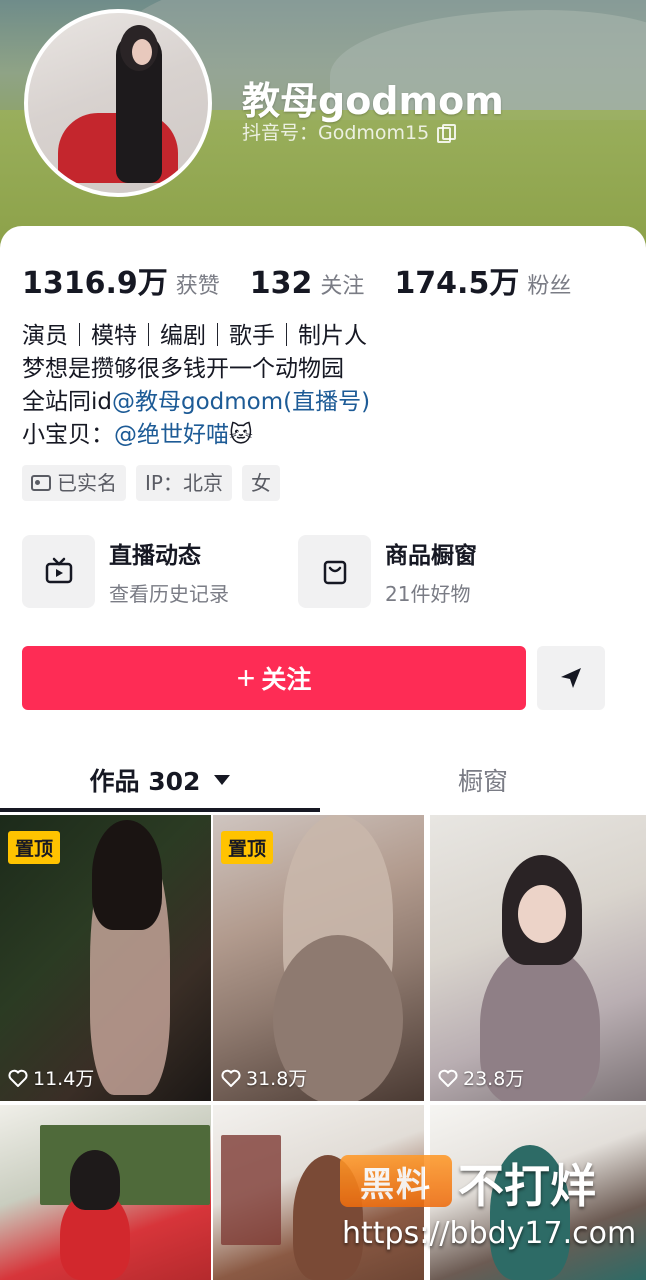  Describe the element at coordinates (260, 483) in the screenshot. I see `gender-tag: 女` at that location.